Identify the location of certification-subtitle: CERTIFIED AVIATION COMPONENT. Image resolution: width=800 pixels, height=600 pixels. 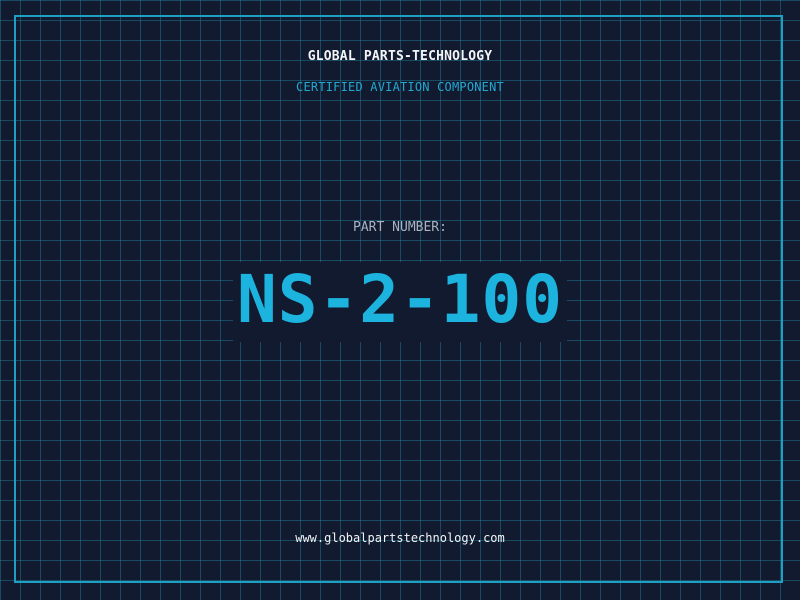
(400, 87).